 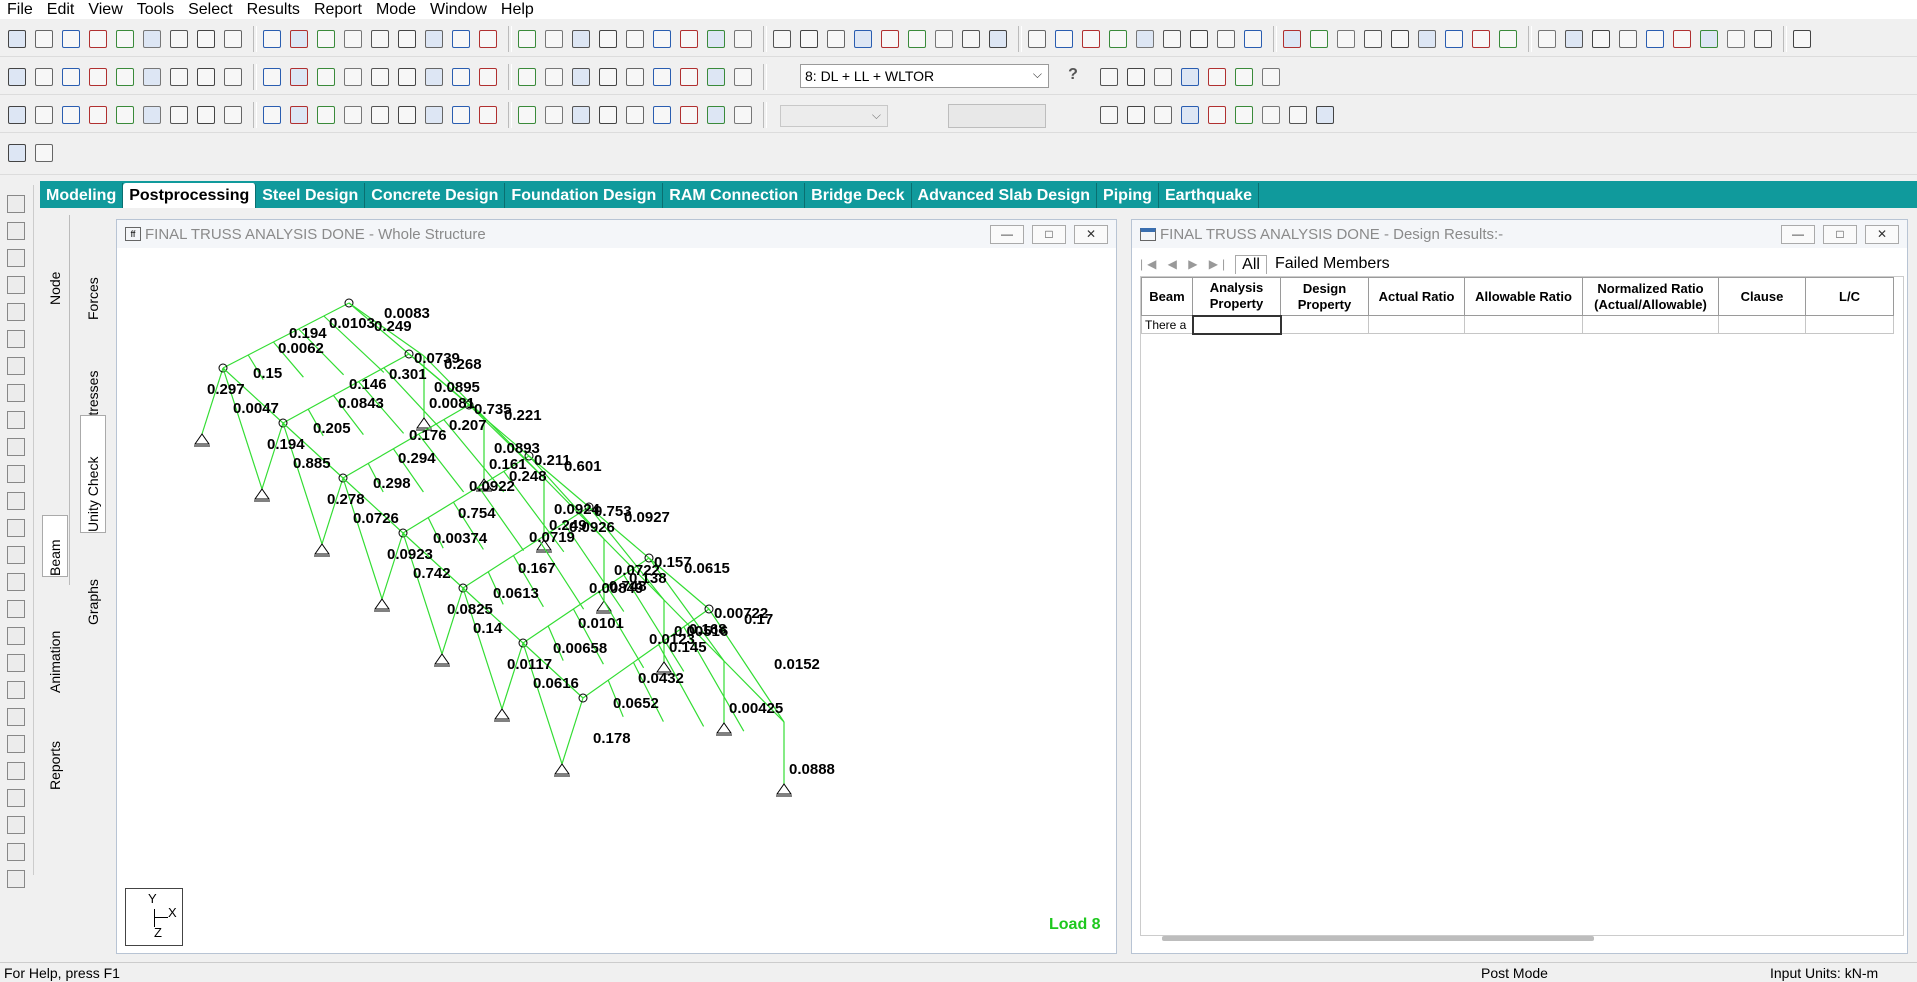 I want to click on close-button: ✕, so click(x=1091, y=234).